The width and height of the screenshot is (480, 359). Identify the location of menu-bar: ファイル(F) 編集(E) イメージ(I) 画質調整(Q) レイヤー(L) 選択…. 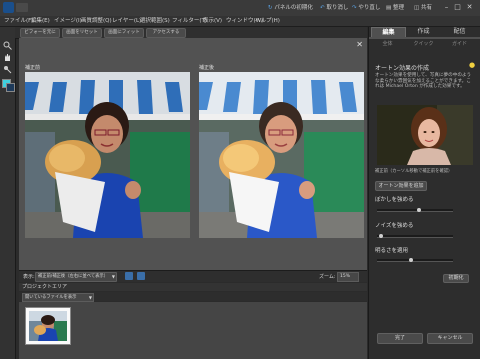
(240, 21).